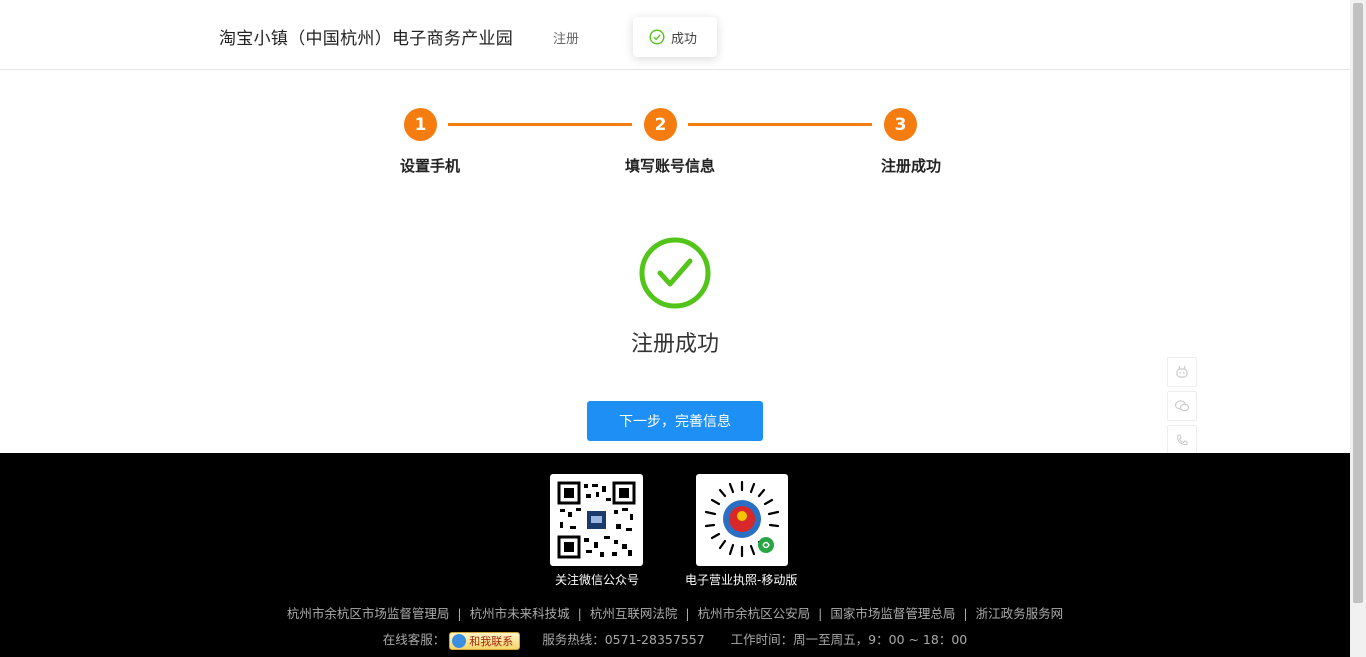 Image resolution: width=1366 pixels, height=657 pixels. What do you see at coordinates (675, 421) in the screenshot?
I see `next-step-button: 下一步，完善信息` at bounding box center [675, 421].